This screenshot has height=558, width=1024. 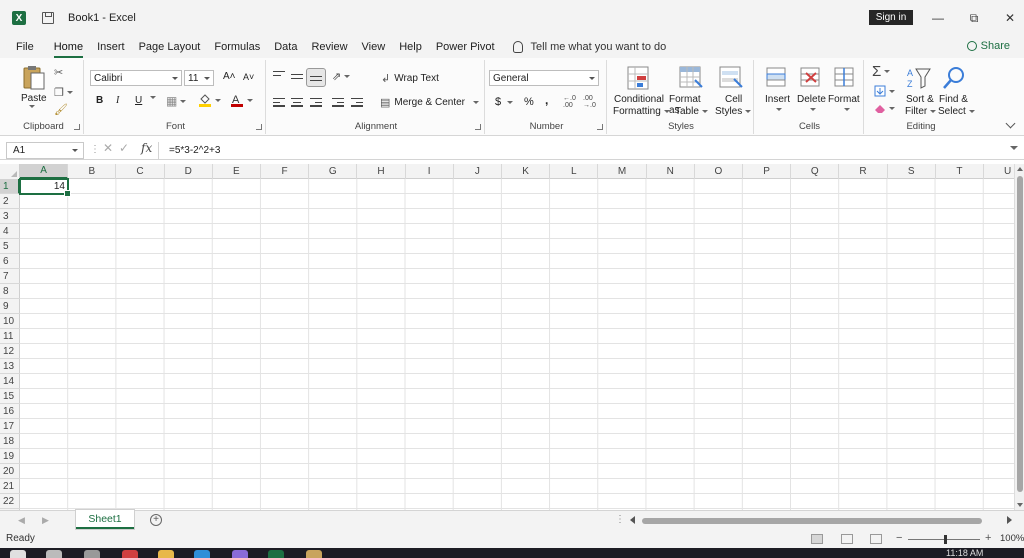 I want to click on row-header-18: 18, so click(x=10, y=441).